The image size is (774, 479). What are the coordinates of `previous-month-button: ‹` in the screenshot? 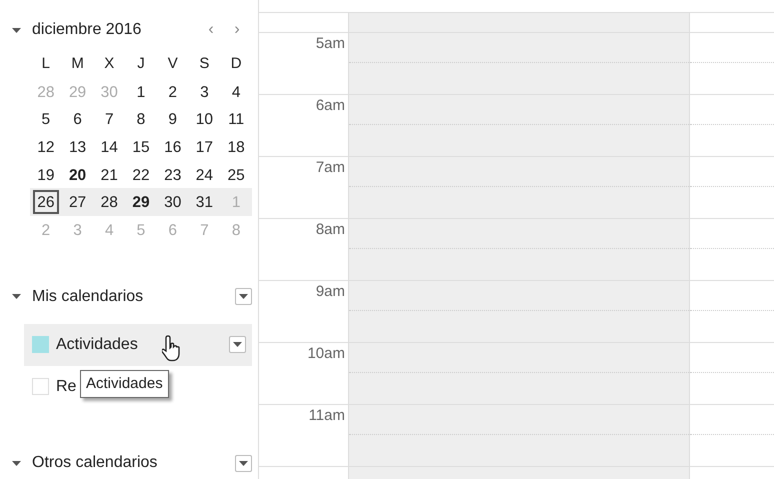 It's located at (211, 30).